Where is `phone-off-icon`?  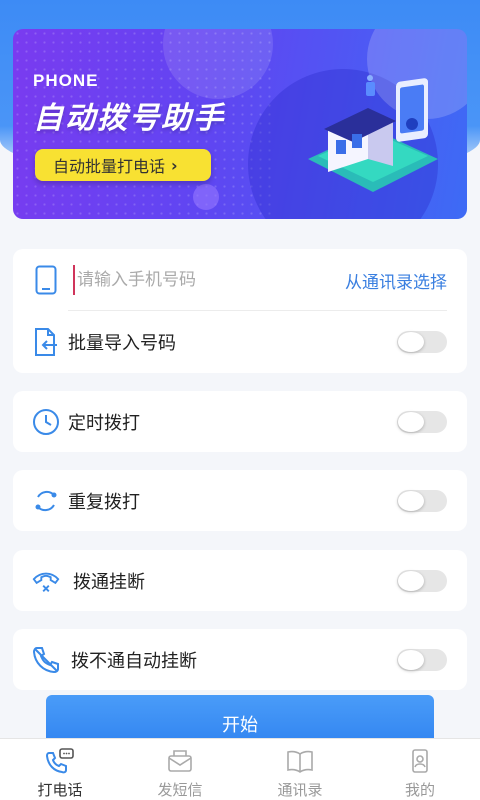
phone-off-icon is located at coordinates (46, 660).